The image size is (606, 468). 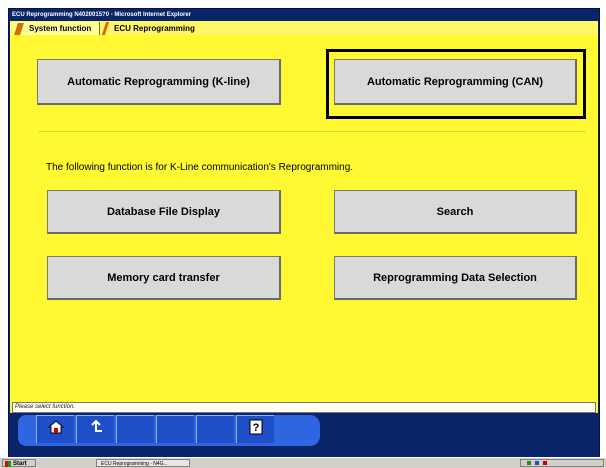 I want to click on memory-card-transfer-button: Memory card transfer, so click(x=164, y=278).